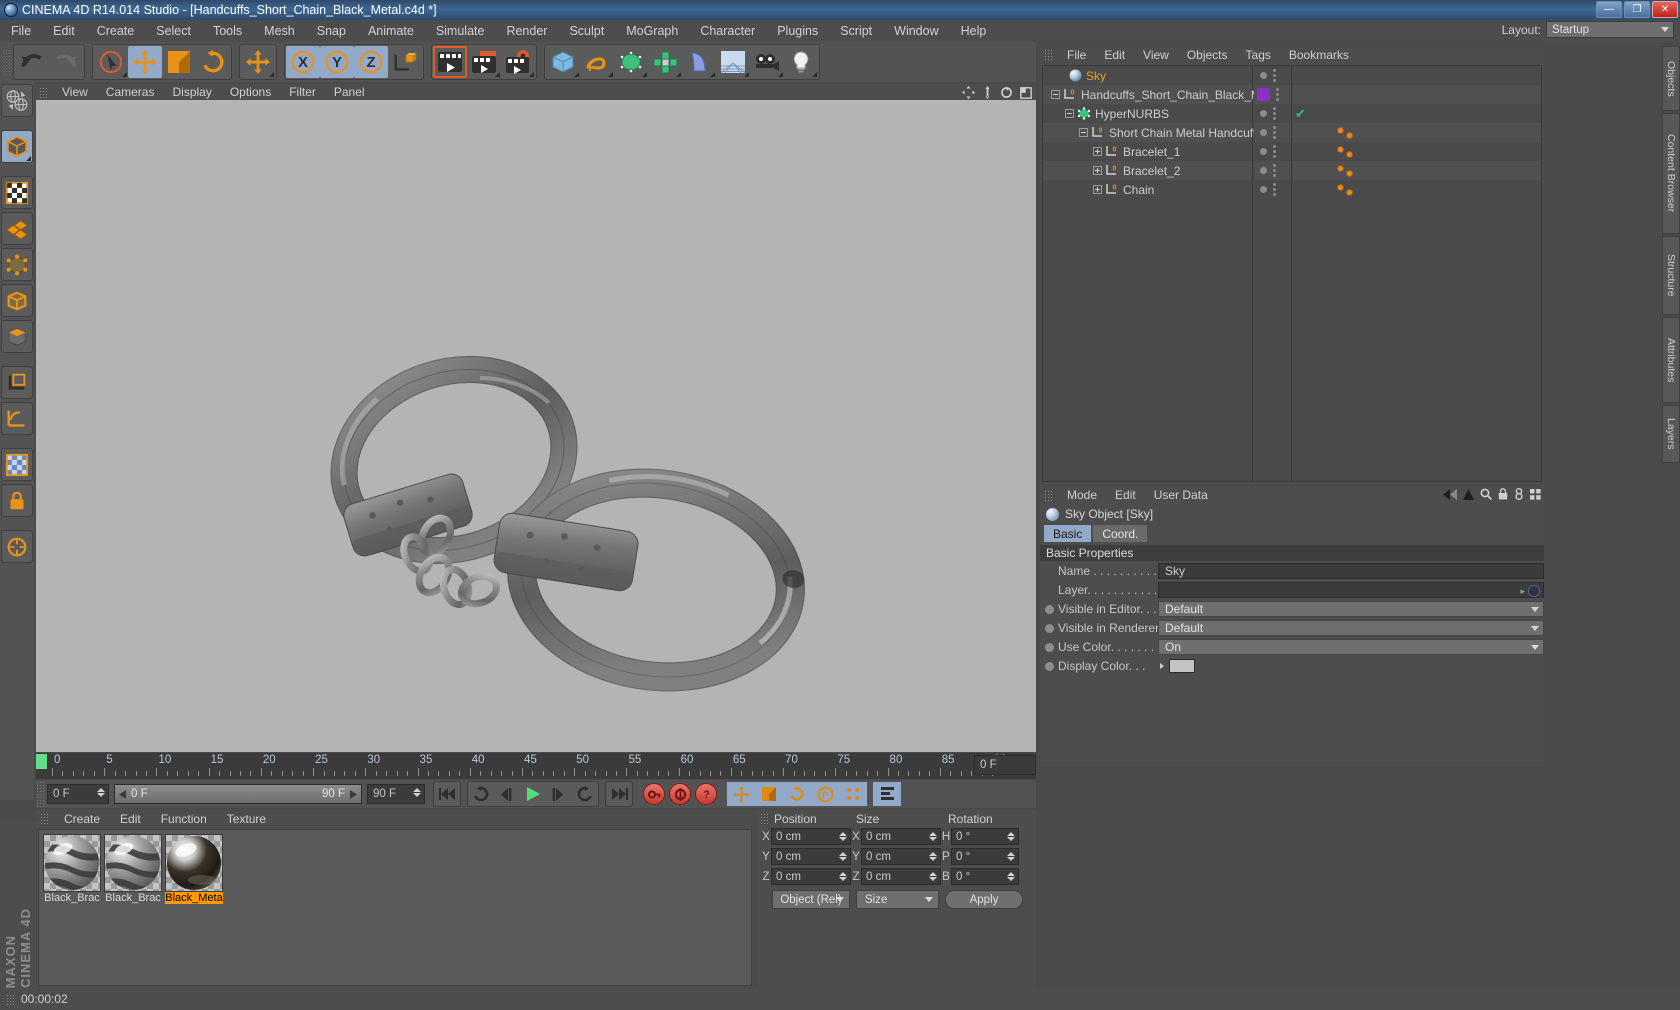 This screenshot has width=1680, height=1010. Describe the element at coordinates (1503, 494) in the screenshot. I see `lock-icon` at that location.